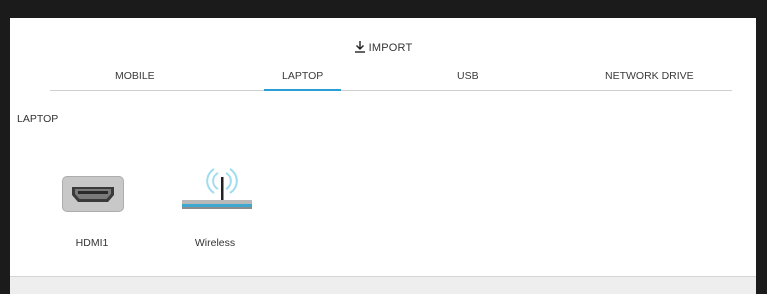 The height and width of the screenshot is (294, 767). I want to click on device-label: Wireless, so click(215, 243).